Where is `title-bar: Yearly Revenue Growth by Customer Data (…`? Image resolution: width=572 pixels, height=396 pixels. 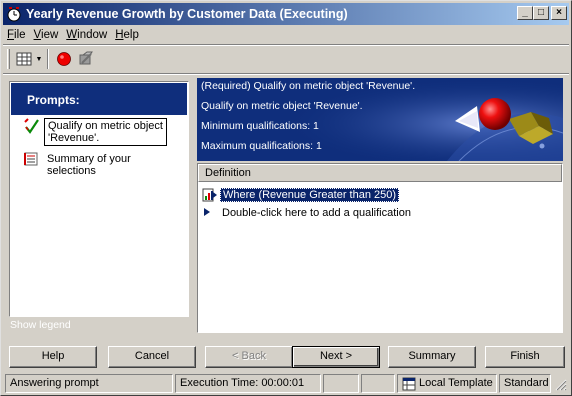
title-bar: Yearly Revenue Growth by Customer Data (… is located at coordinates (286, 14).